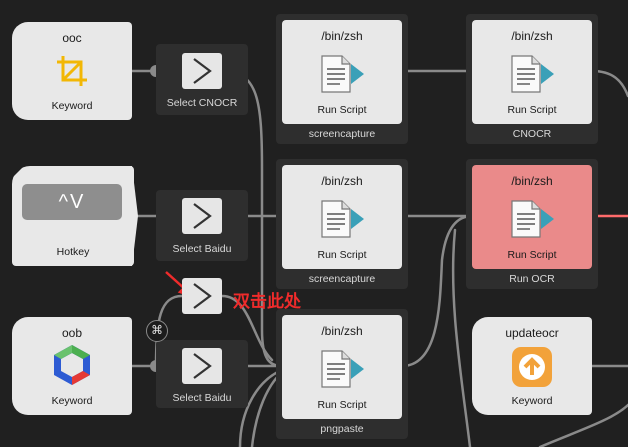 This screenshot has width=628, height=447. What do you see at coordinates (133, 216) in the screenshot?
I see `hotkey-notch-right` at bounding box center [133, 216].